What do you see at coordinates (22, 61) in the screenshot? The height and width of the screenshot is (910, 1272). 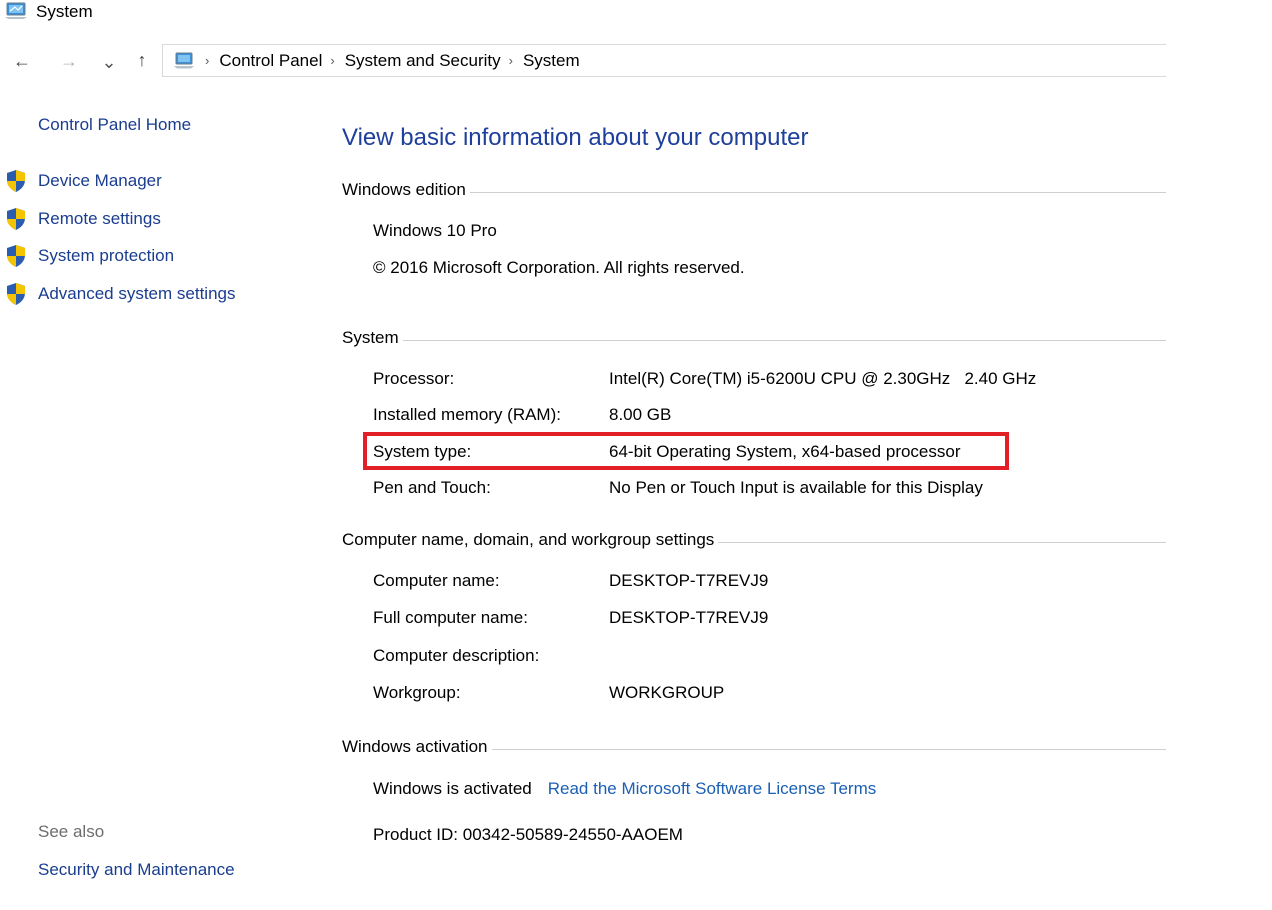 I see `back-arrow-icon: ←` at bounding box center [22, 61].